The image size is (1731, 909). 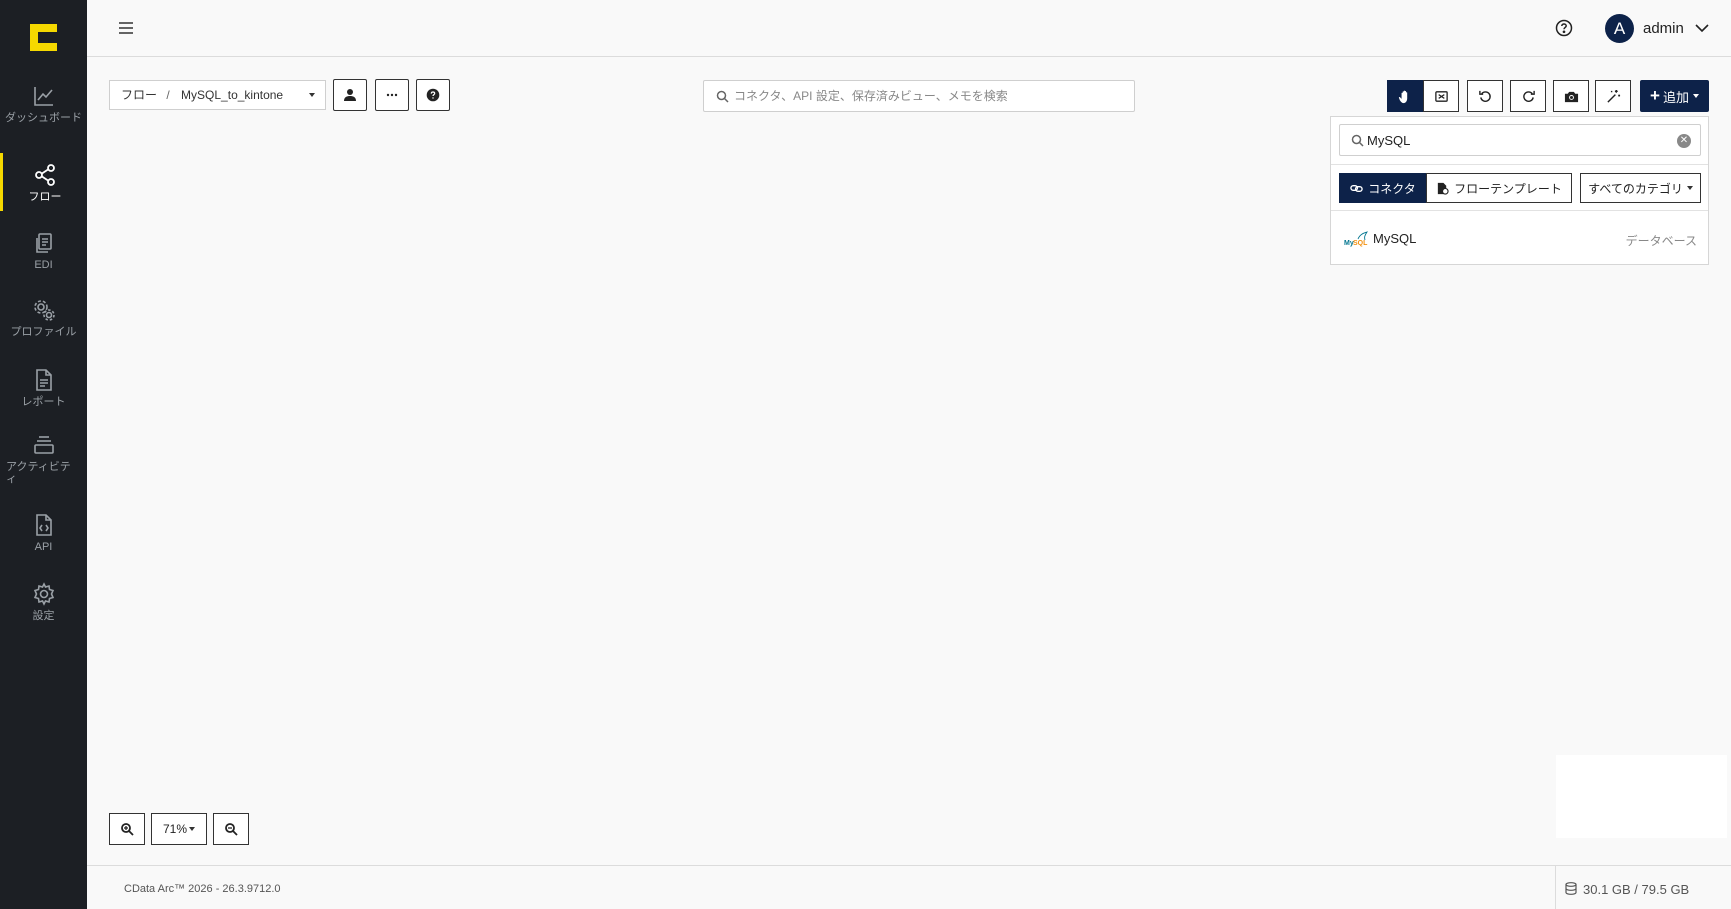 I want to click on hamburger-menu-icon, so click(x=126, y=28).